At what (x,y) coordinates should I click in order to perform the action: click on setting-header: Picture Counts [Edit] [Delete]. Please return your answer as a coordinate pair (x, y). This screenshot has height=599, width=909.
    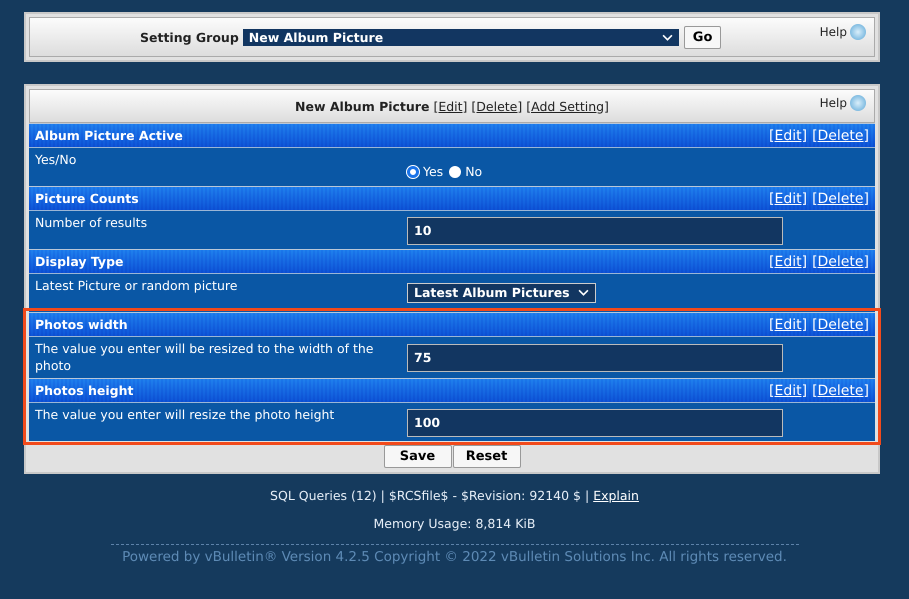
    Looking at the image, I should click on (452, 199).